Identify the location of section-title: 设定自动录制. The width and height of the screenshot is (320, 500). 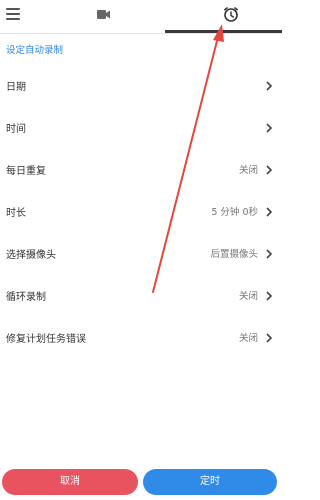
(35, 50).